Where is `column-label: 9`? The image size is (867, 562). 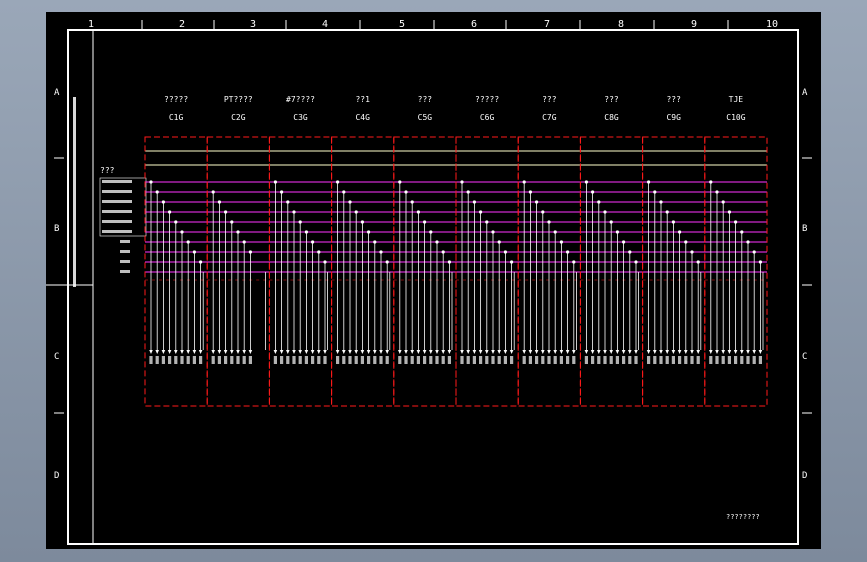
column-label: 9 is located at coordinates (694, 24).